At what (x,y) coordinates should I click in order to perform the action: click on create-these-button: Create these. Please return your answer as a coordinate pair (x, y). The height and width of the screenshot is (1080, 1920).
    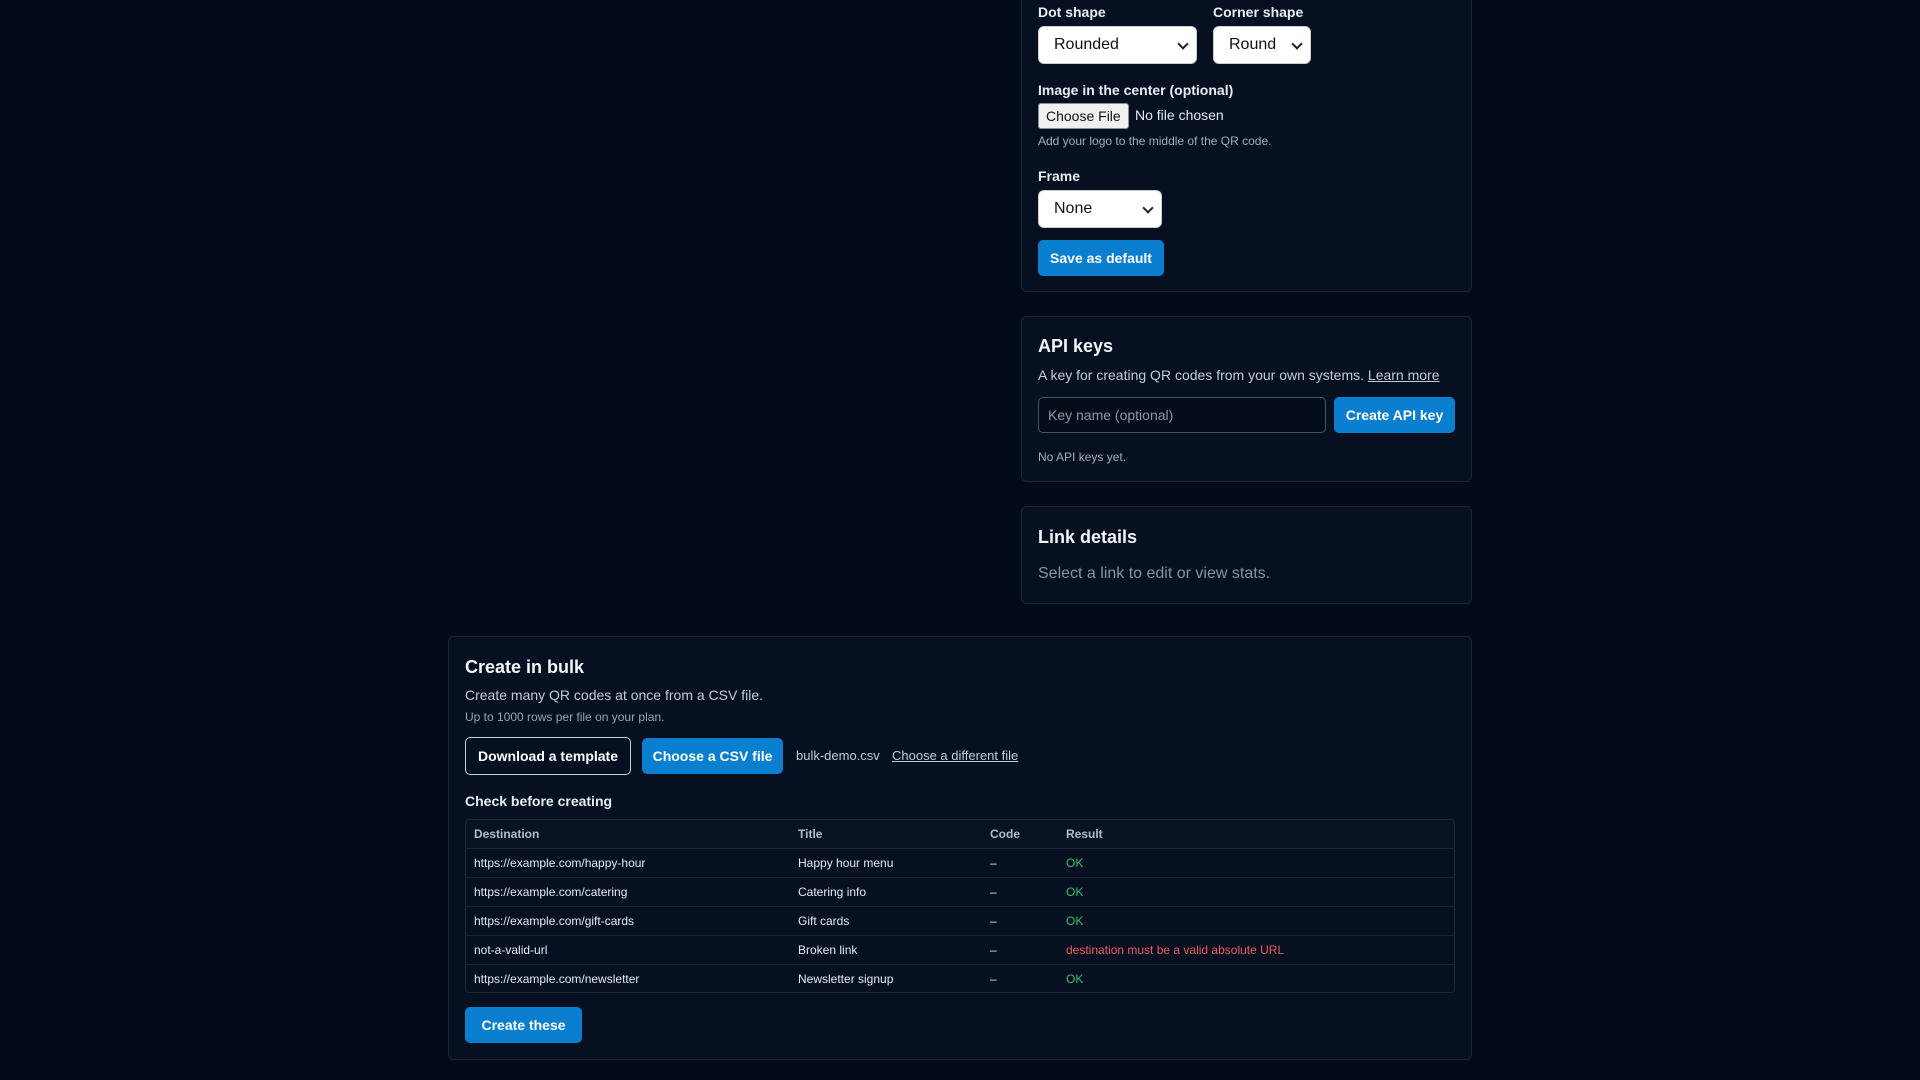
    Looking at the image, I should click on (523, 1025).